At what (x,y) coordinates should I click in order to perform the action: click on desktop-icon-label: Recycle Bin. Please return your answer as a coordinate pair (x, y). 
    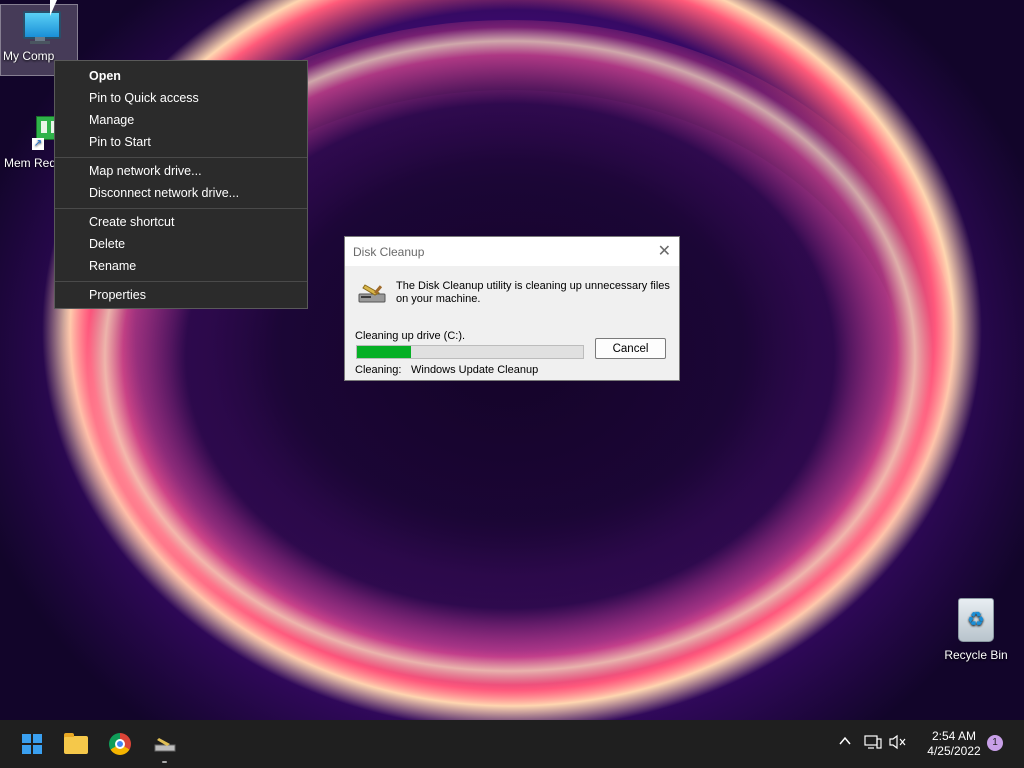
    Looking at the image, I should click on (976, 655).